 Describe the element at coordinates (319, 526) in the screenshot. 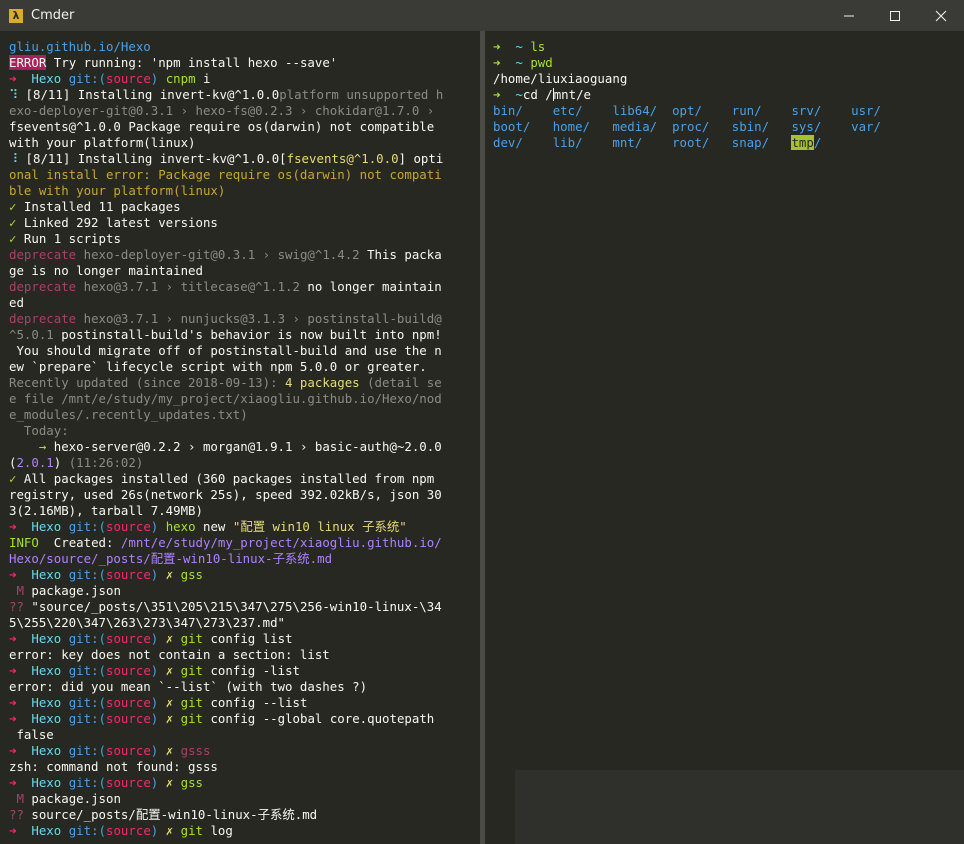

I see `terminal-text: "配置 win10 linux 子系统"` at that location.